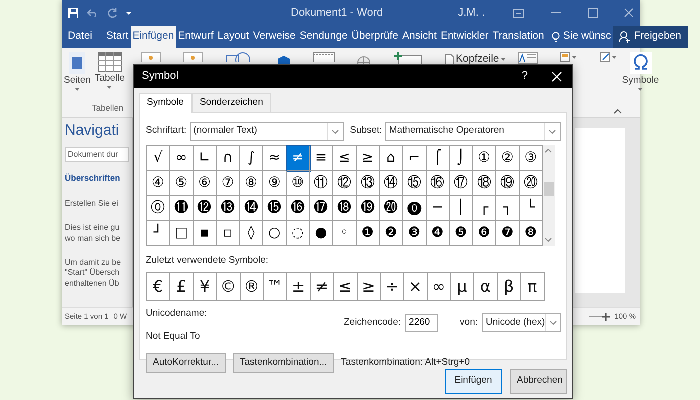  I want to click on symbol-cell: ◊, so click(252, 233).